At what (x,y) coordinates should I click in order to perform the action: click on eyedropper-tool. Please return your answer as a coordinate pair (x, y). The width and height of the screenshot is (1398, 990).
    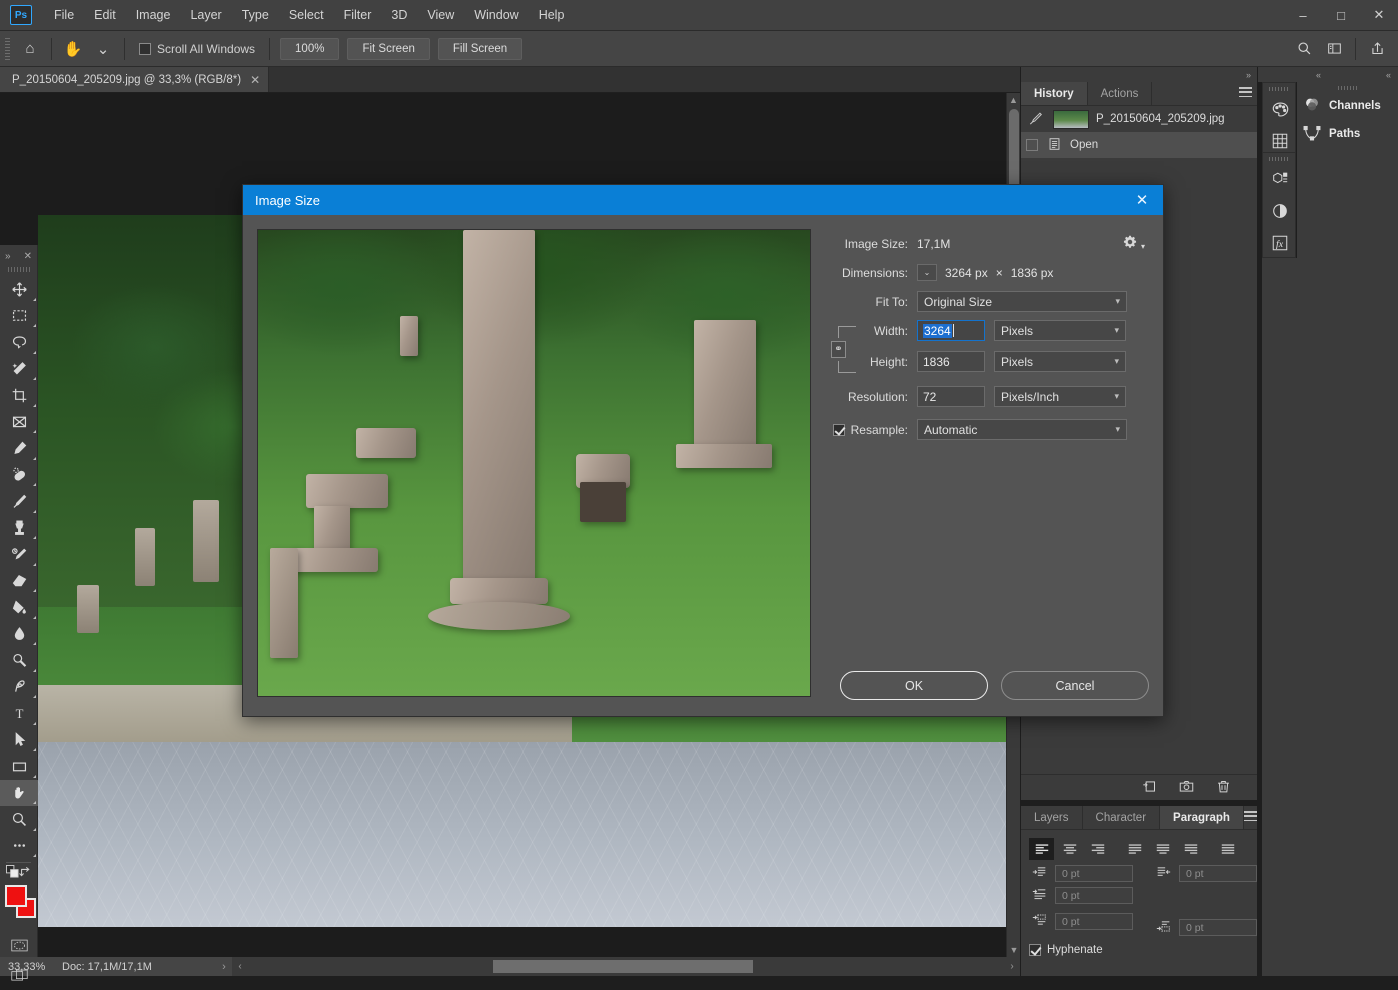
    Looking at the image, I should click on (19, 448).